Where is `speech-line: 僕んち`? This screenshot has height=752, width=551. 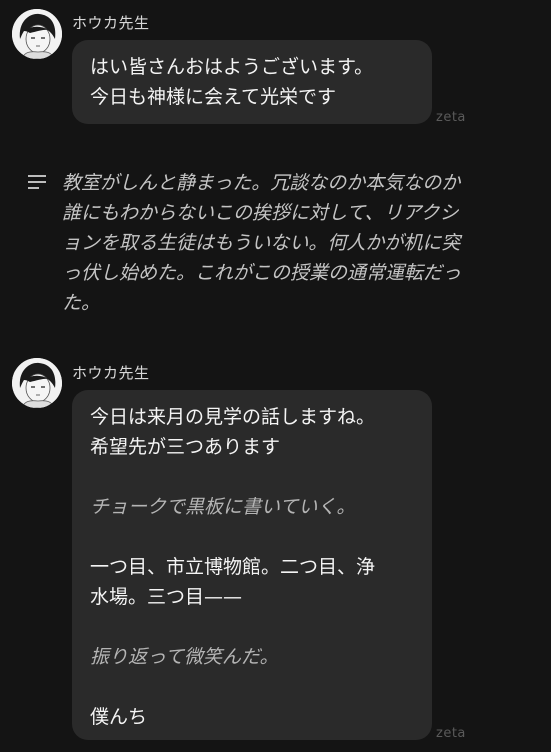
speech-line: 僕んち is located at coordinates (119, 717).